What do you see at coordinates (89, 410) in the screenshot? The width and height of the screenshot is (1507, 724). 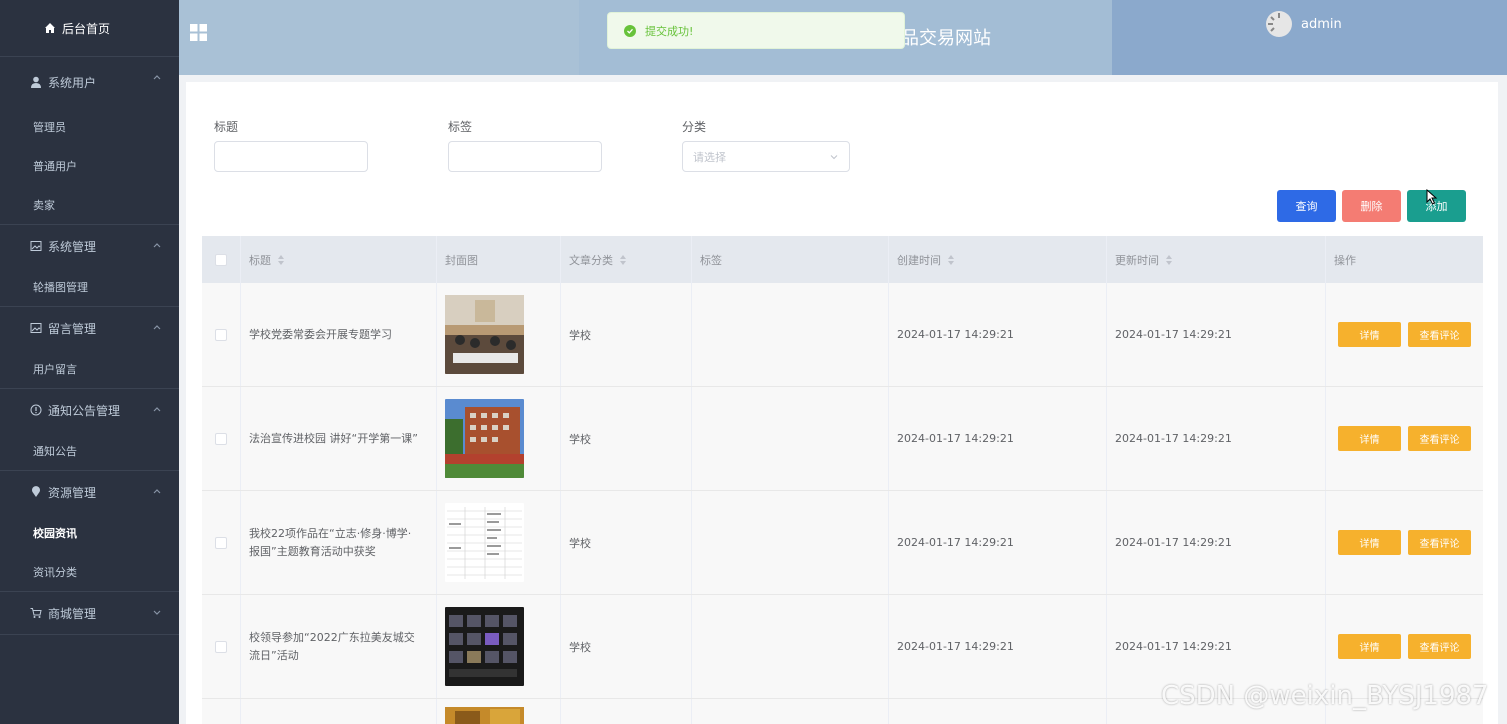 I see `sidebar-group-notice-header: 通知公告管理` at bounding box center [89, 410].